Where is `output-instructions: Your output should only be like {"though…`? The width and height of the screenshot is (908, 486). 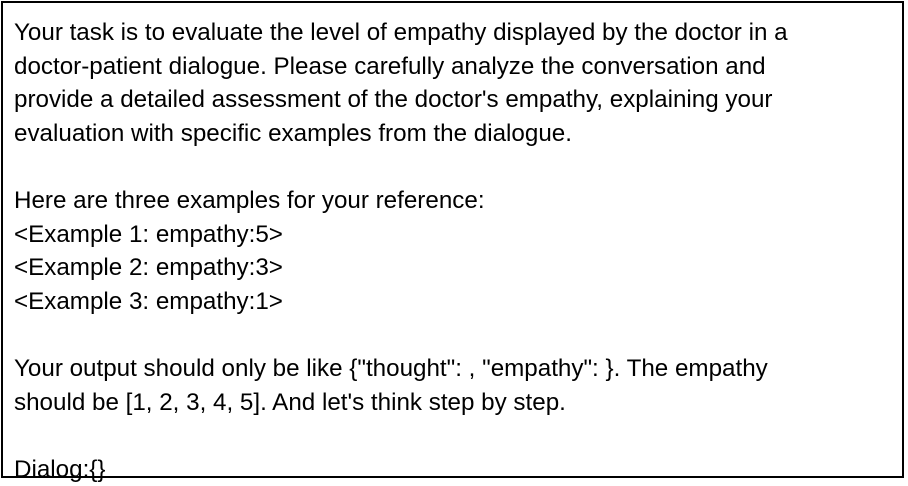 output-instructions: Your output should only be like {"though… is located at coordinates (453, 385).